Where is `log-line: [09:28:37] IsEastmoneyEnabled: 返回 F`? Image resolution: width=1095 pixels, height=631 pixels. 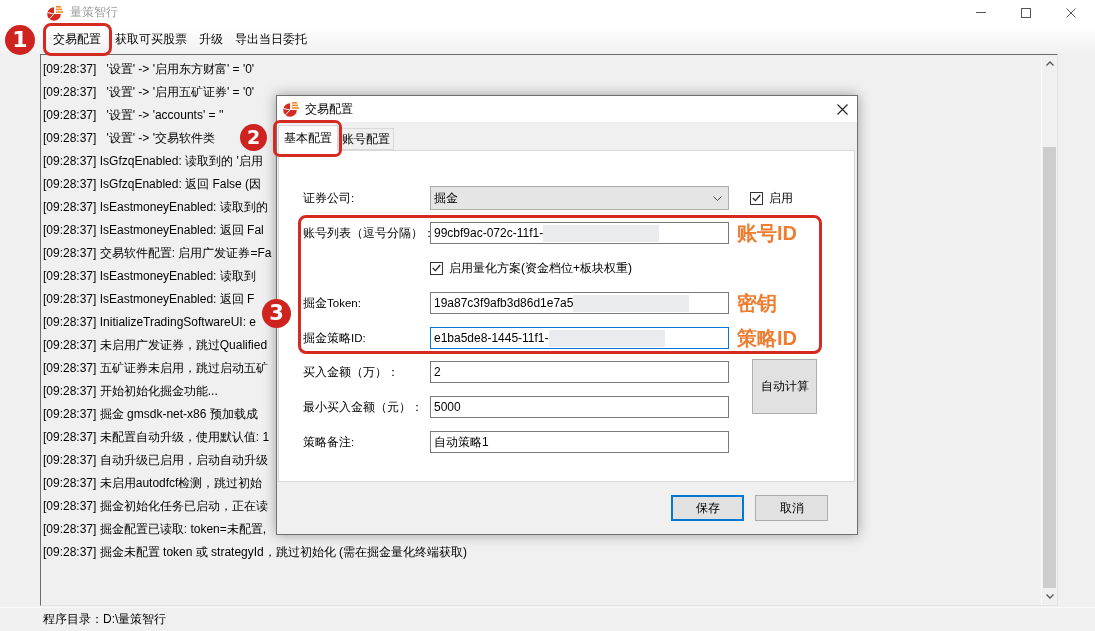
log-line: [09:28:37] IsEastmoneyEnabled: 返回 F is located at coordinates (149, 299).